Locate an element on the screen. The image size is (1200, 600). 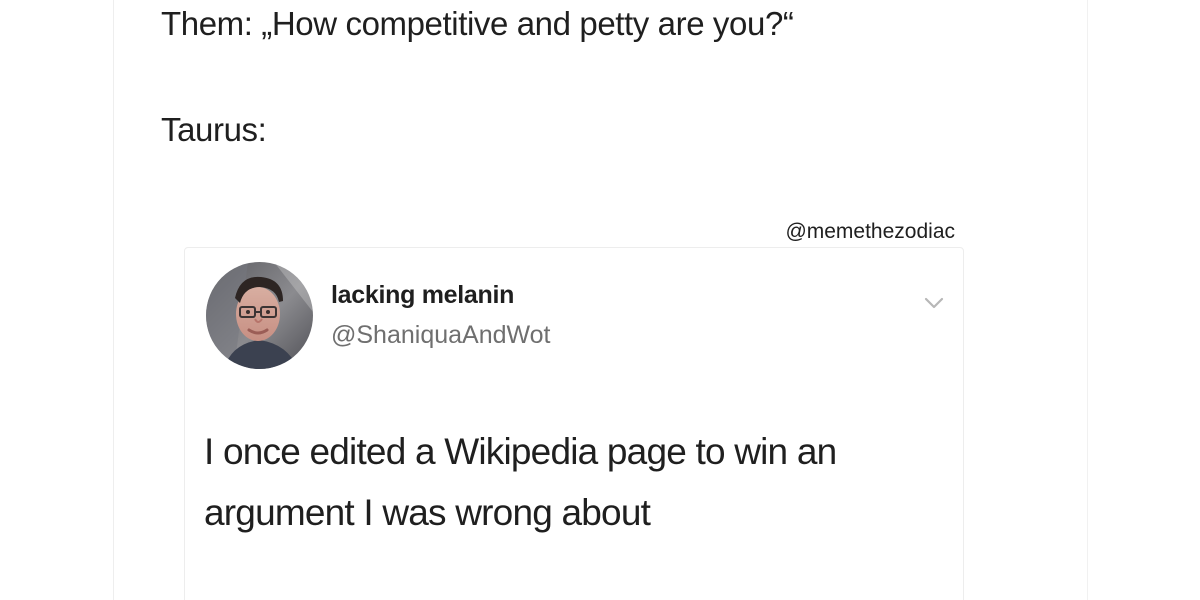
chevron-down-icon-svg is located at coordinates (934, 303).